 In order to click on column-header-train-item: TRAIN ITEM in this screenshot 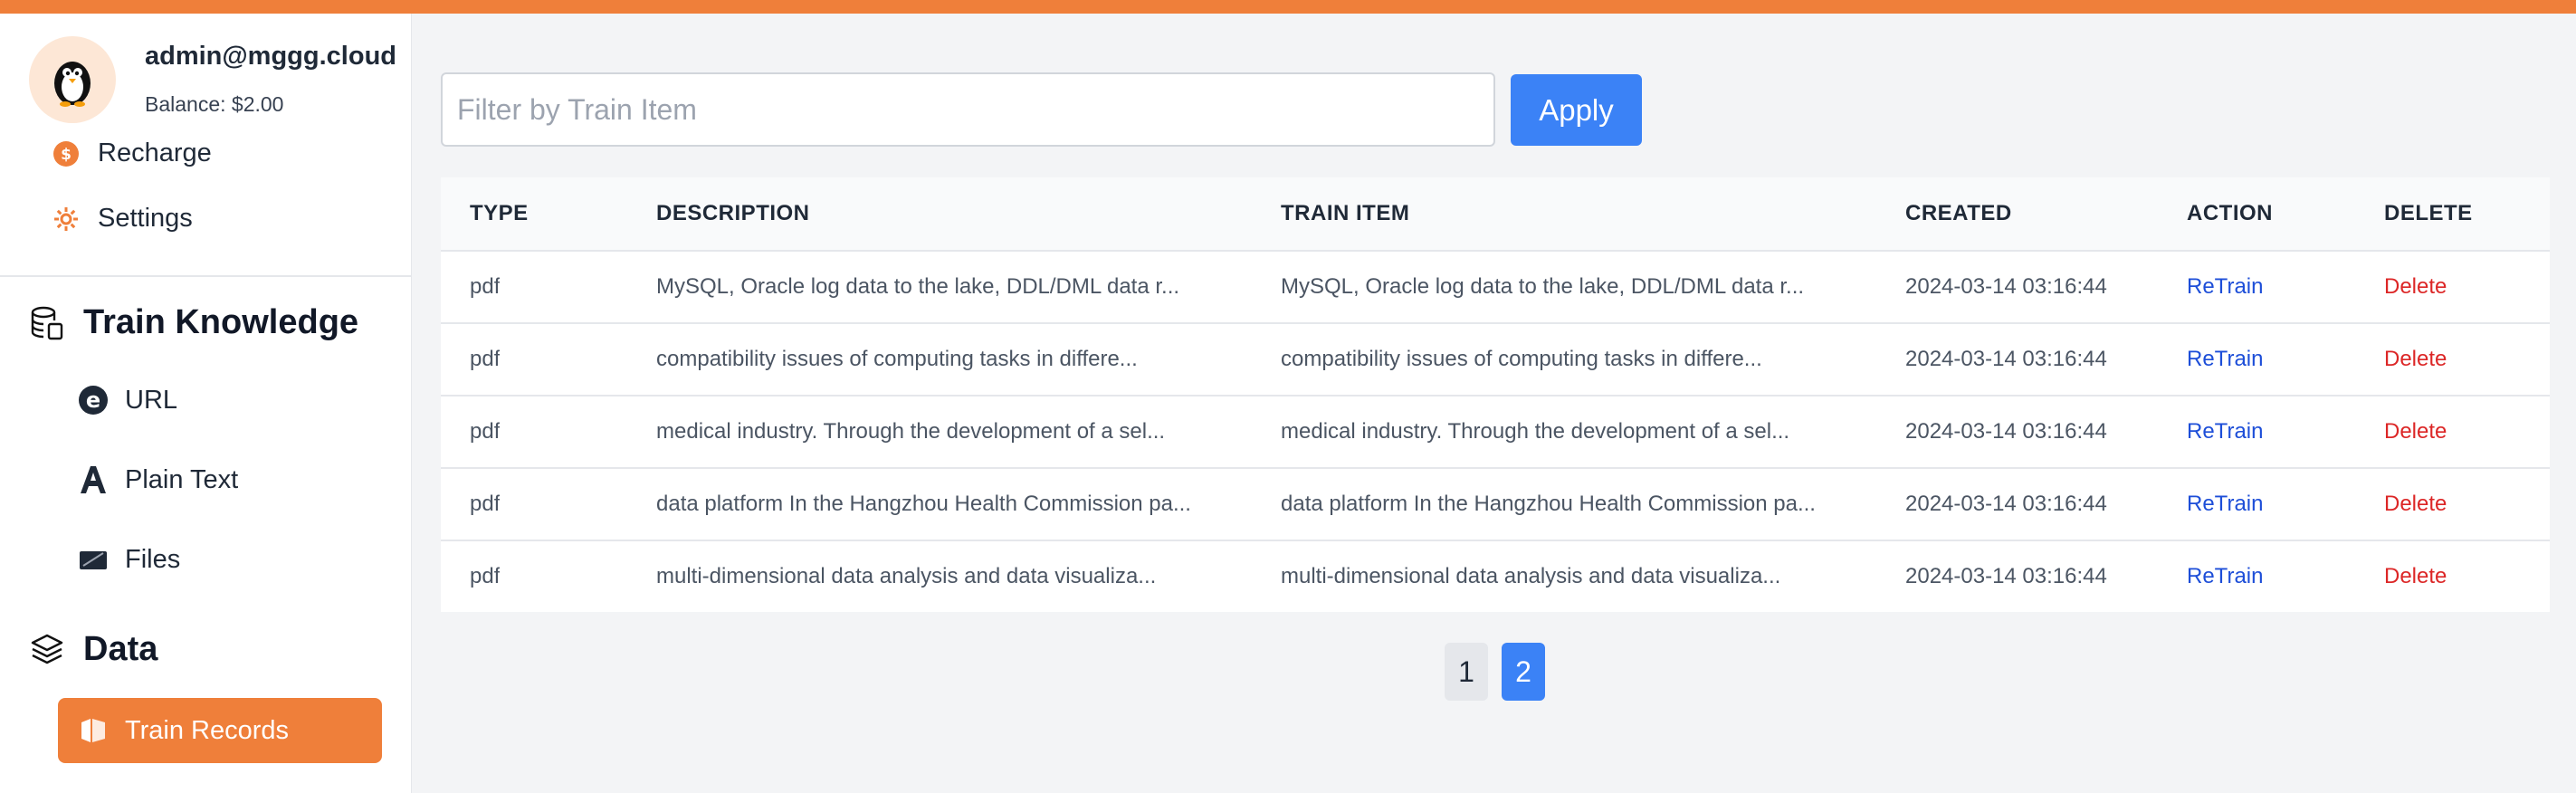, I will do `click(1345, 213)`.